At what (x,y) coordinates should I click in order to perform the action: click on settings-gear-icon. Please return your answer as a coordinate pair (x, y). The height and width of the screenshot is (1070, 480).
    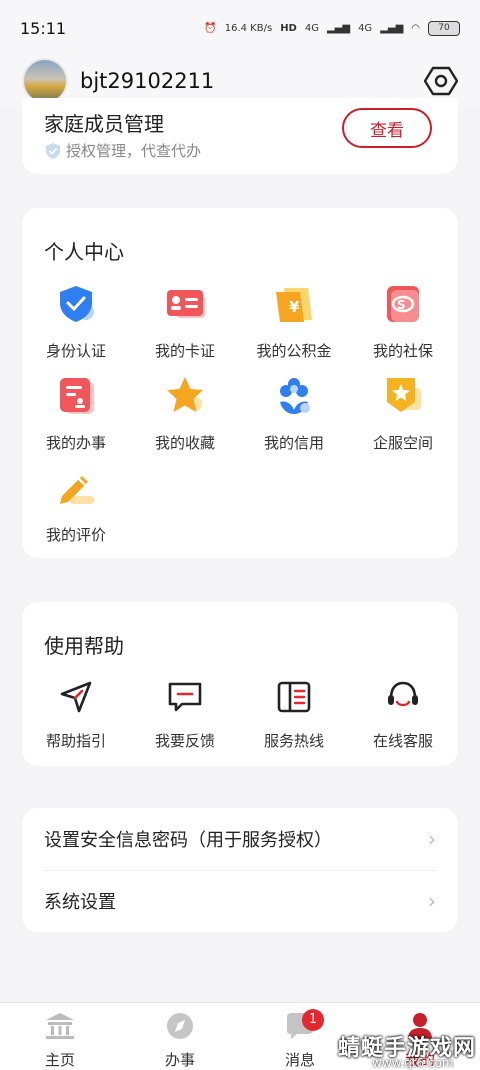
    Looking at the image, I should click on (441, 81).